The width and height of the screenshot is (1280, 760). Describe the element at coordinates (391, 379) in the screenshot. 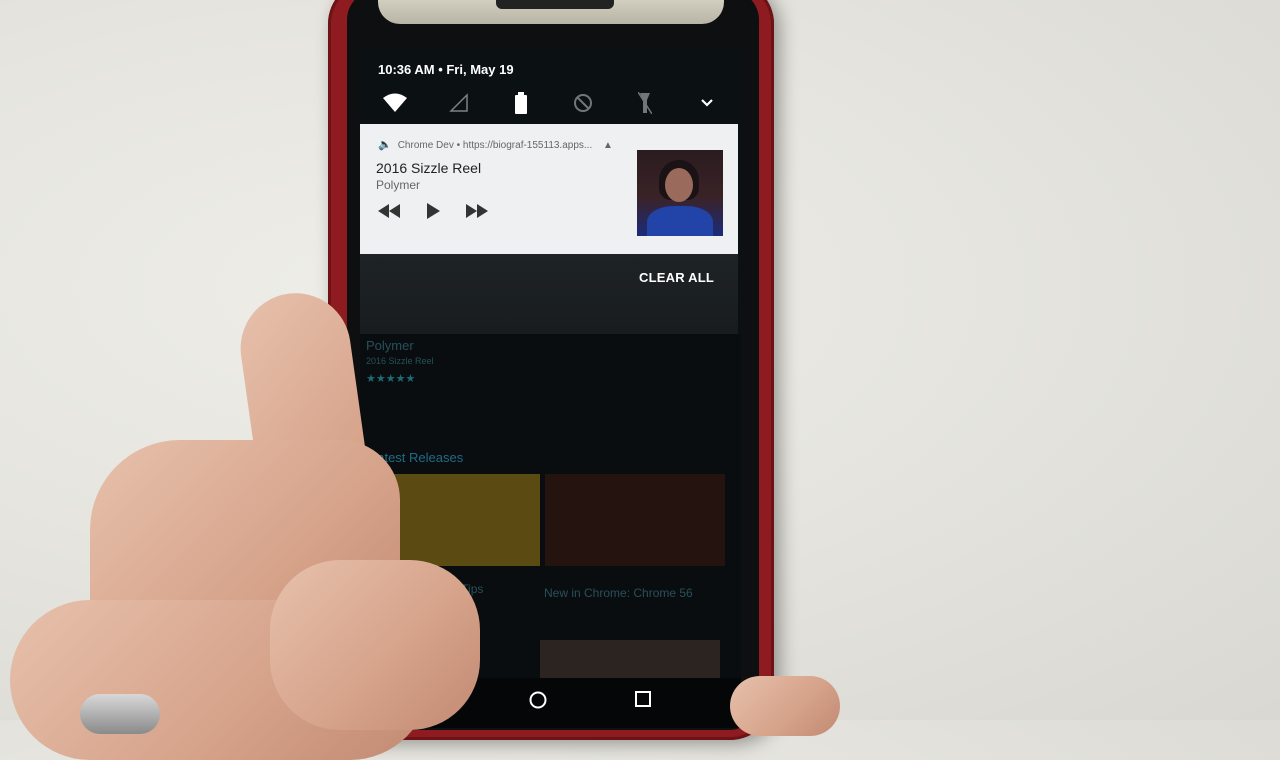

I see `rating-stars: ★★★★★` at that location.